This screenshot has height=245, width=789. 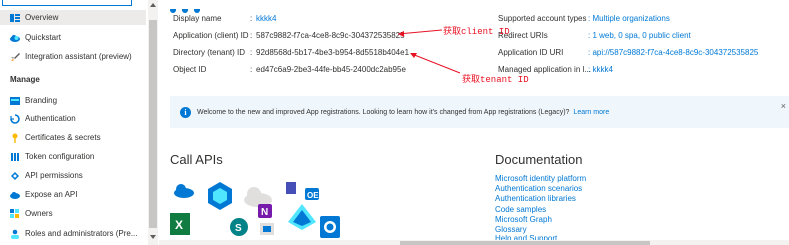 I want to click on svg-text: S, so click(x=238, y=228).